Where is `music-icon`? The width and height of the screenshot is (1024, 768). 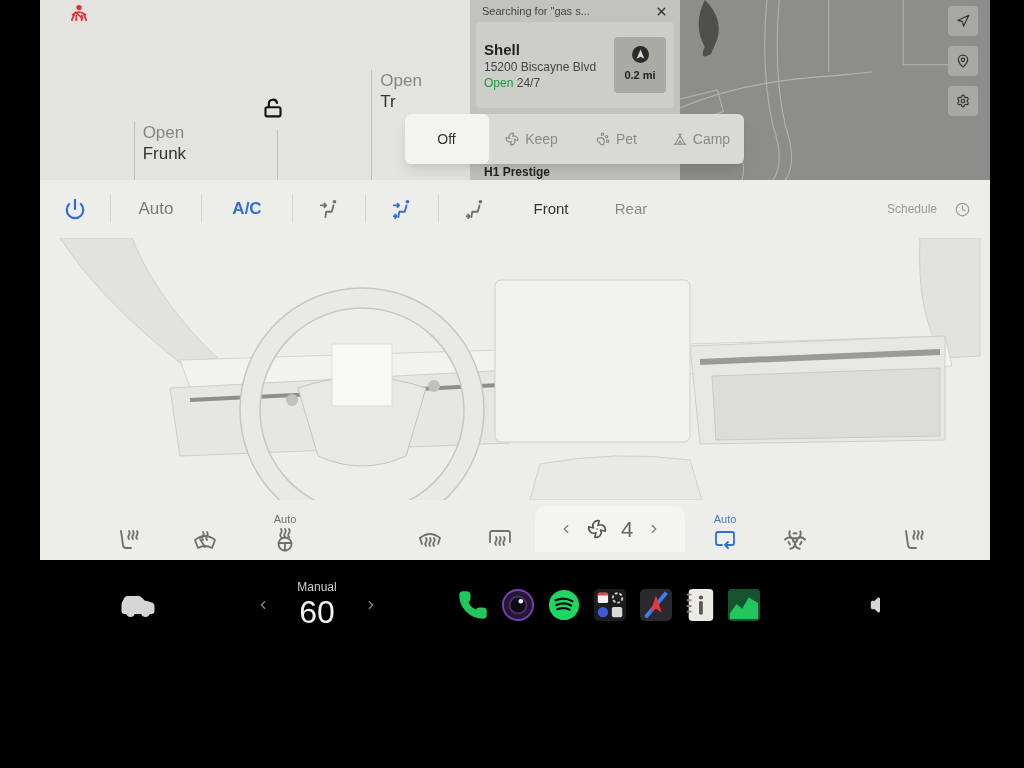
music-icon is located at coordinates (564, 605).